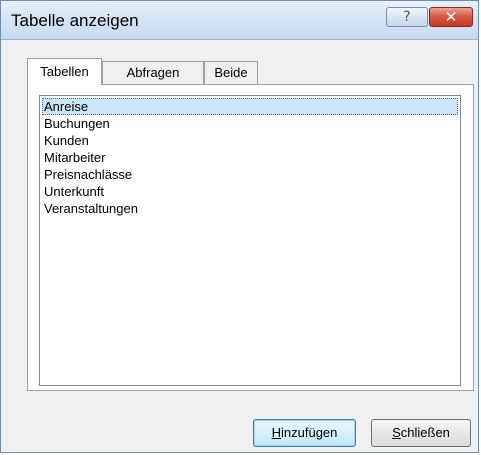 The height and width of the screenshot is (455, 481). I want to click on tab-abfragen: Abfragen, so click(153, 72).